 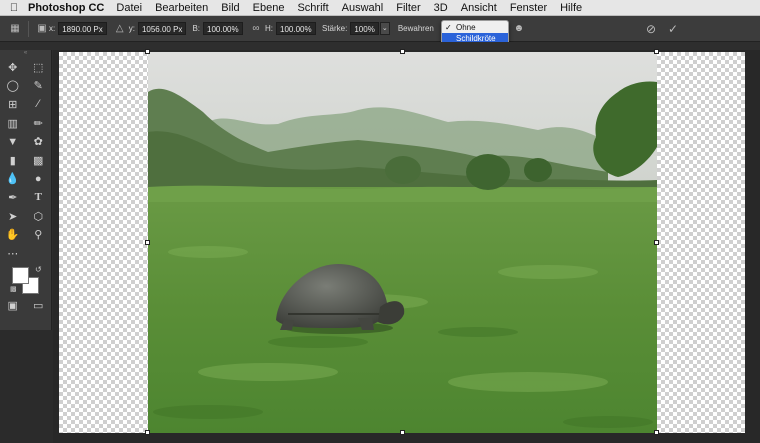 What do you see at coordinates (519, 29) in the screenshot?
I see `protect-skin-tones-icon: ☻` at bounding box center [519, 29].